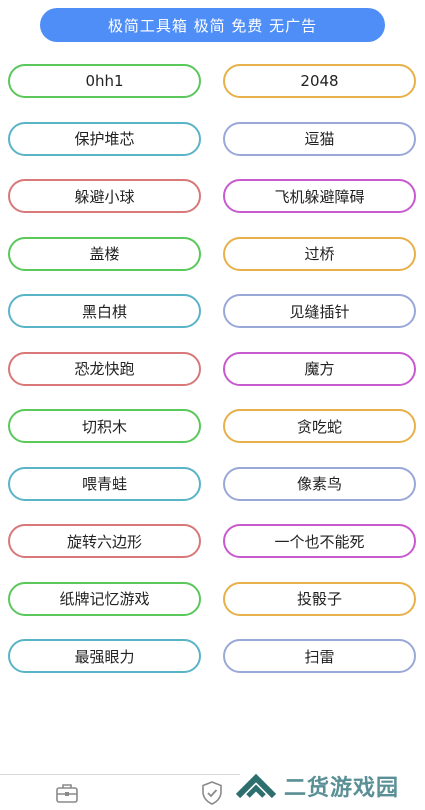  I want to click on watermark-logo-icon, so click(256, 786).